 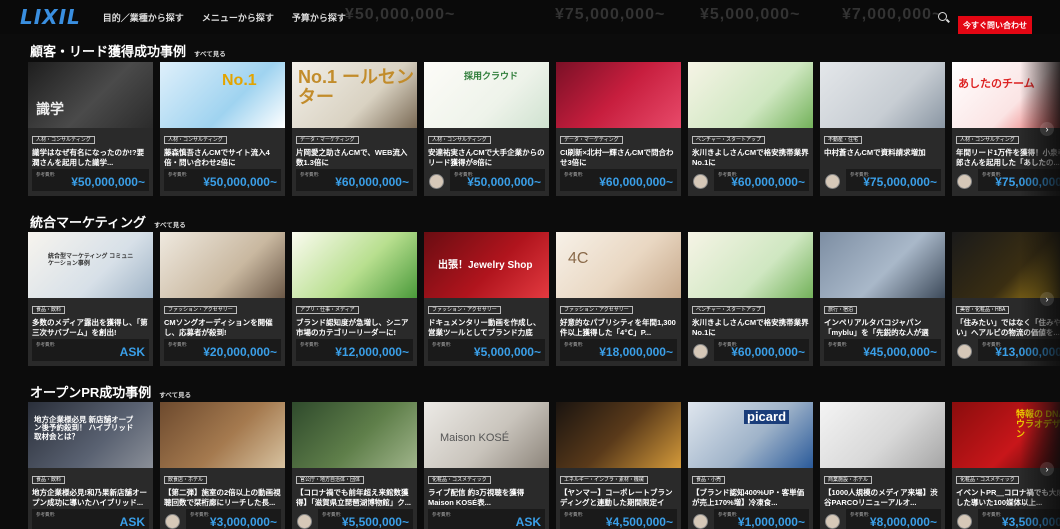 What do you see at coordinates (319, 17) in the screenshot?
I see `nav-item-budget: 予算から探す` at bounding box center [319, 17].